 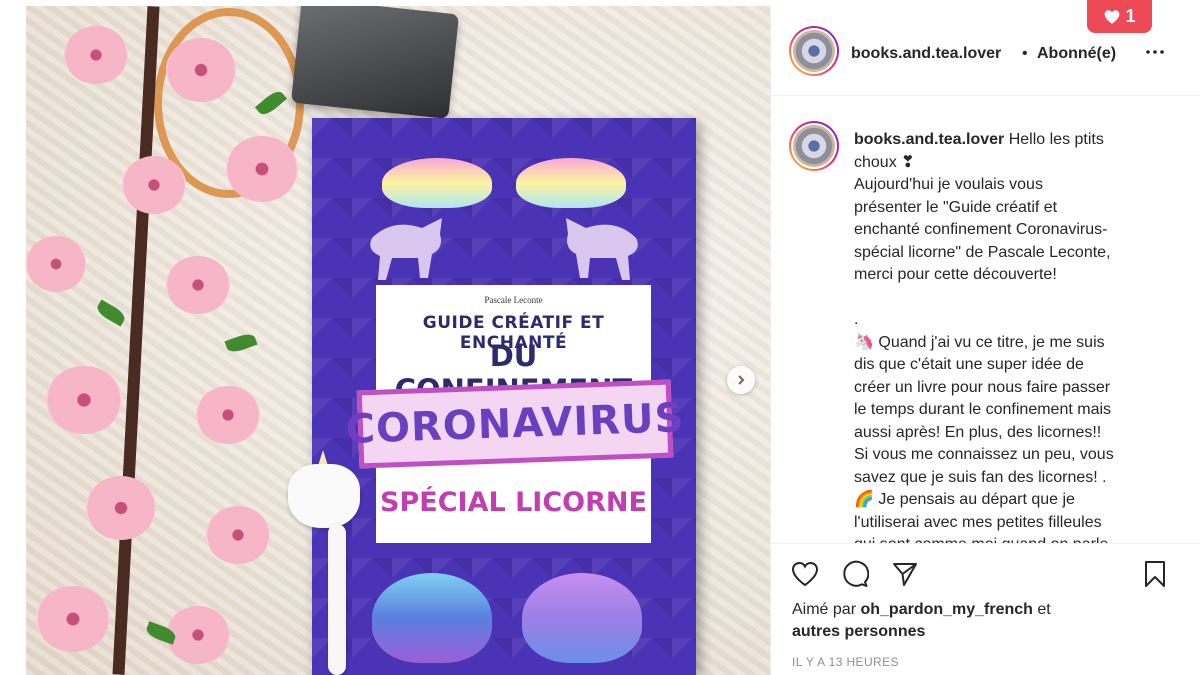 I want to click on chevron-right-icon, so click(x=741, y=380).